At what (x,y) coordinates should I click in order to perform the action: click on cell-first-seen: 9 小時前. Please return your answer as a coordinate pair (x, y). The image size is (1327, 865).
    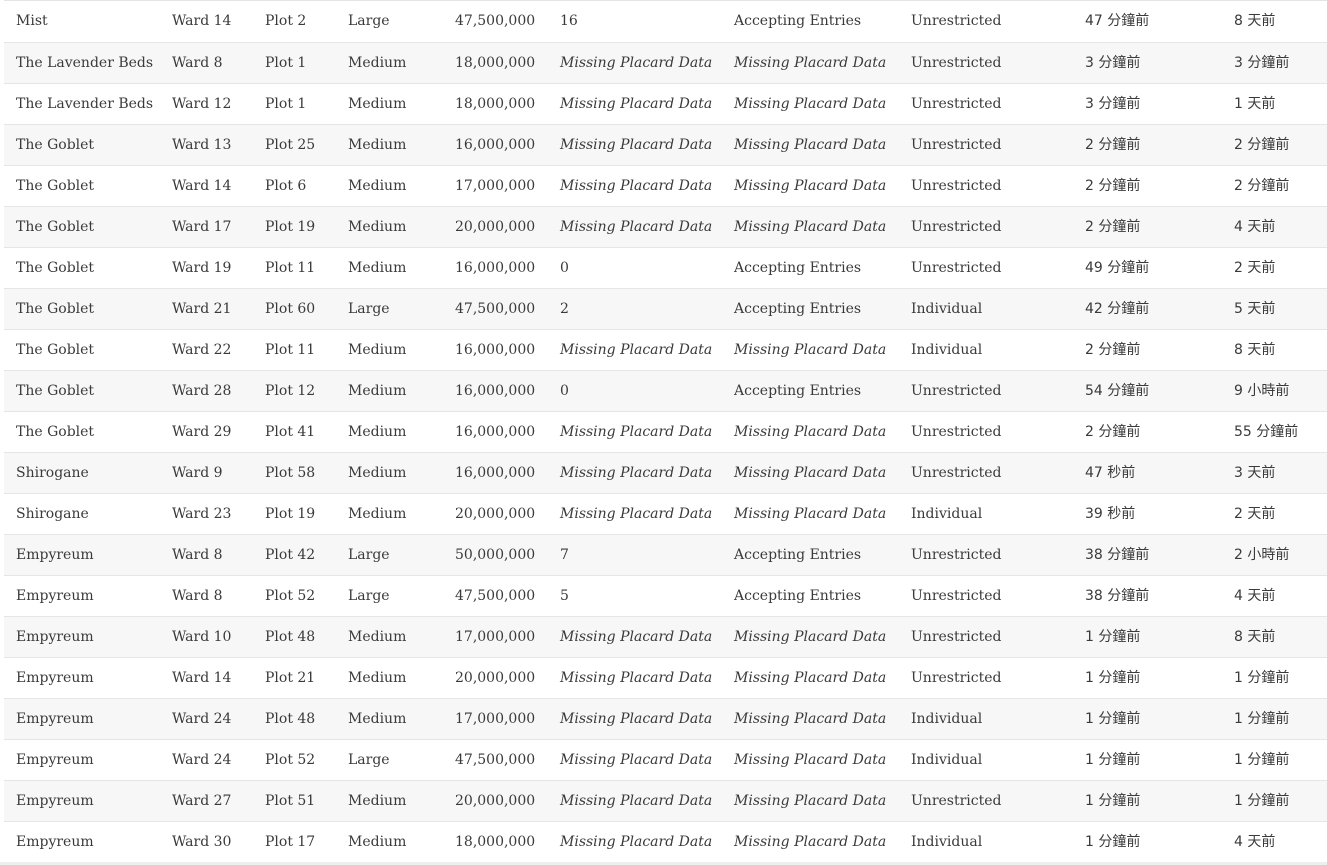
    Looking at the image, I should click on (1274, 391).